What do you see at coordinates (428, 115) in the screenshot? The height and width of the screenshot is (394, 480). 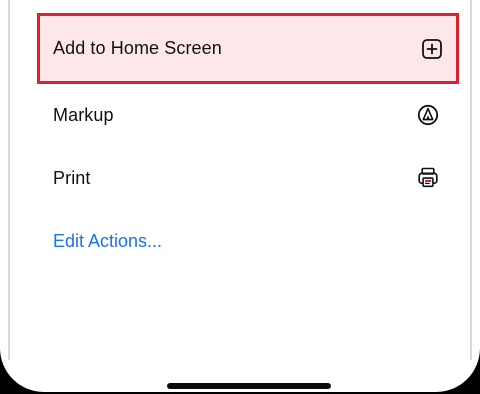 I see `markup-pen-icon` at bounding box center [428, 115].